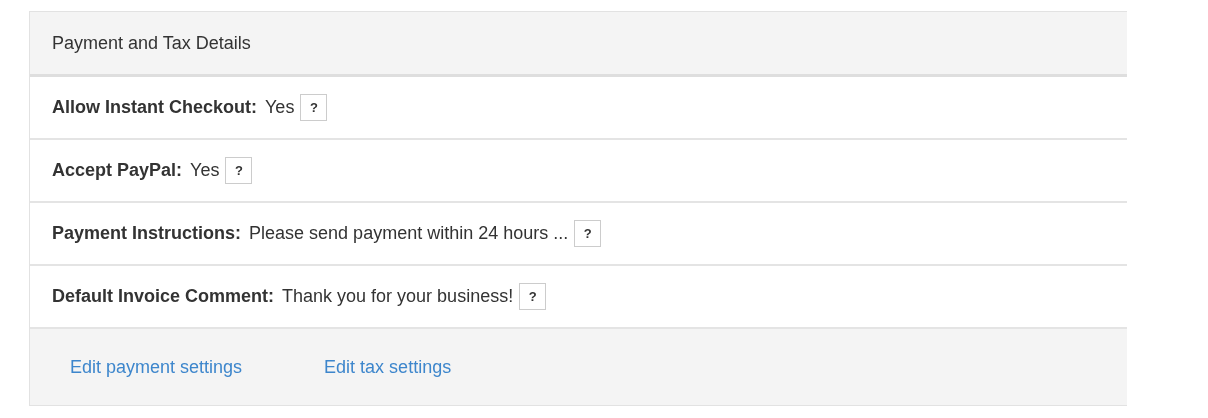  What do you see at coordinates (154, 107) in the screenshot?
I see `setting-label: Allow Instant Checkout:` at bounding box center [154, 107].